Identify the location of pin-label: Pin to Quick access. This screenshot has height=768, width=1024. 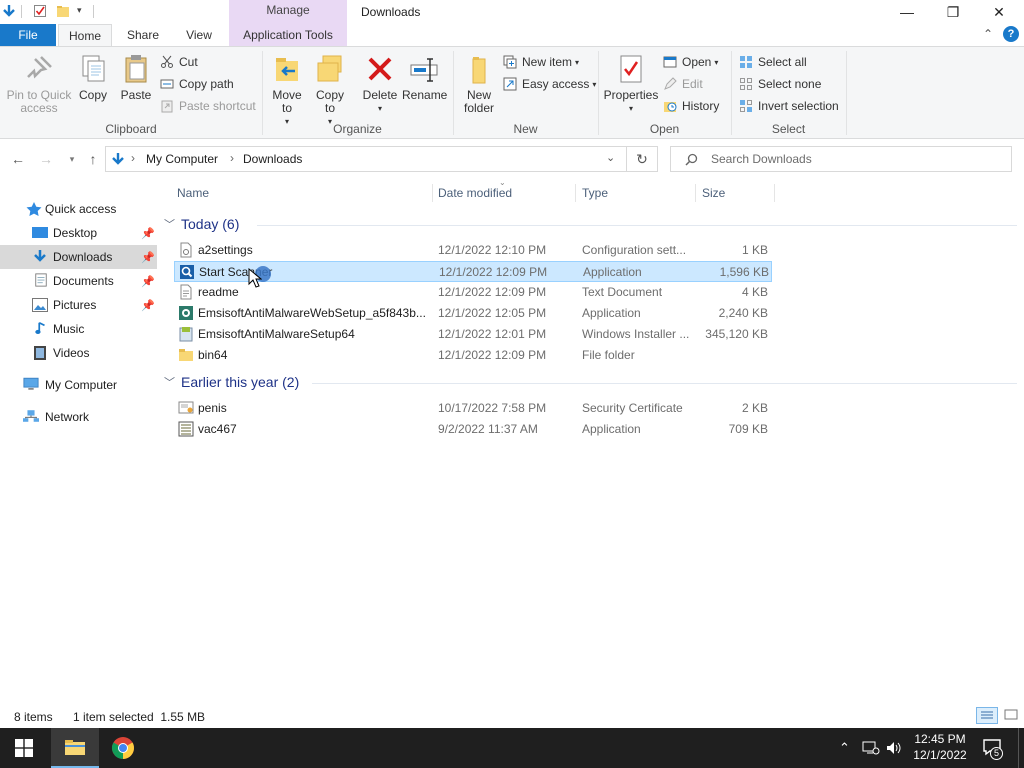
(39, 101).